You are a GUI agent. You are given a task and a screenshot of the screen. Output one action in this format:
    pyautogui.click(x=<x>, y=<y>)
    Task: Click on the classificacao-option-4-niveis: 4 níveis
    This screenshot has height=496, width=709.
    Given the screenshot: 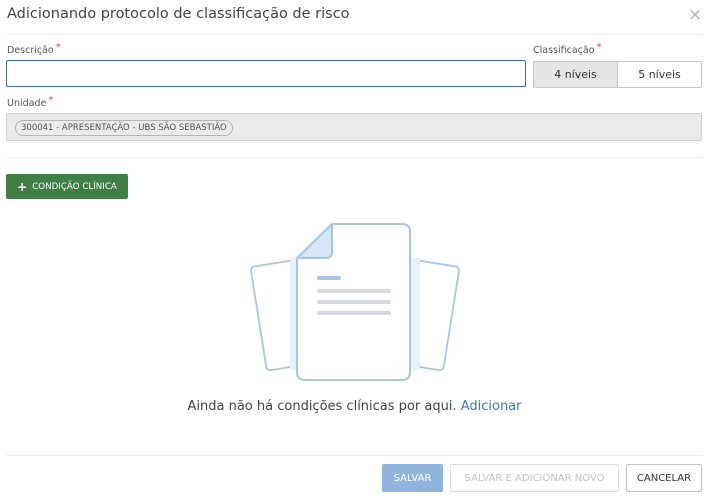 What is the action you would take?
    pyautogui.click(x=575, y=74)
    